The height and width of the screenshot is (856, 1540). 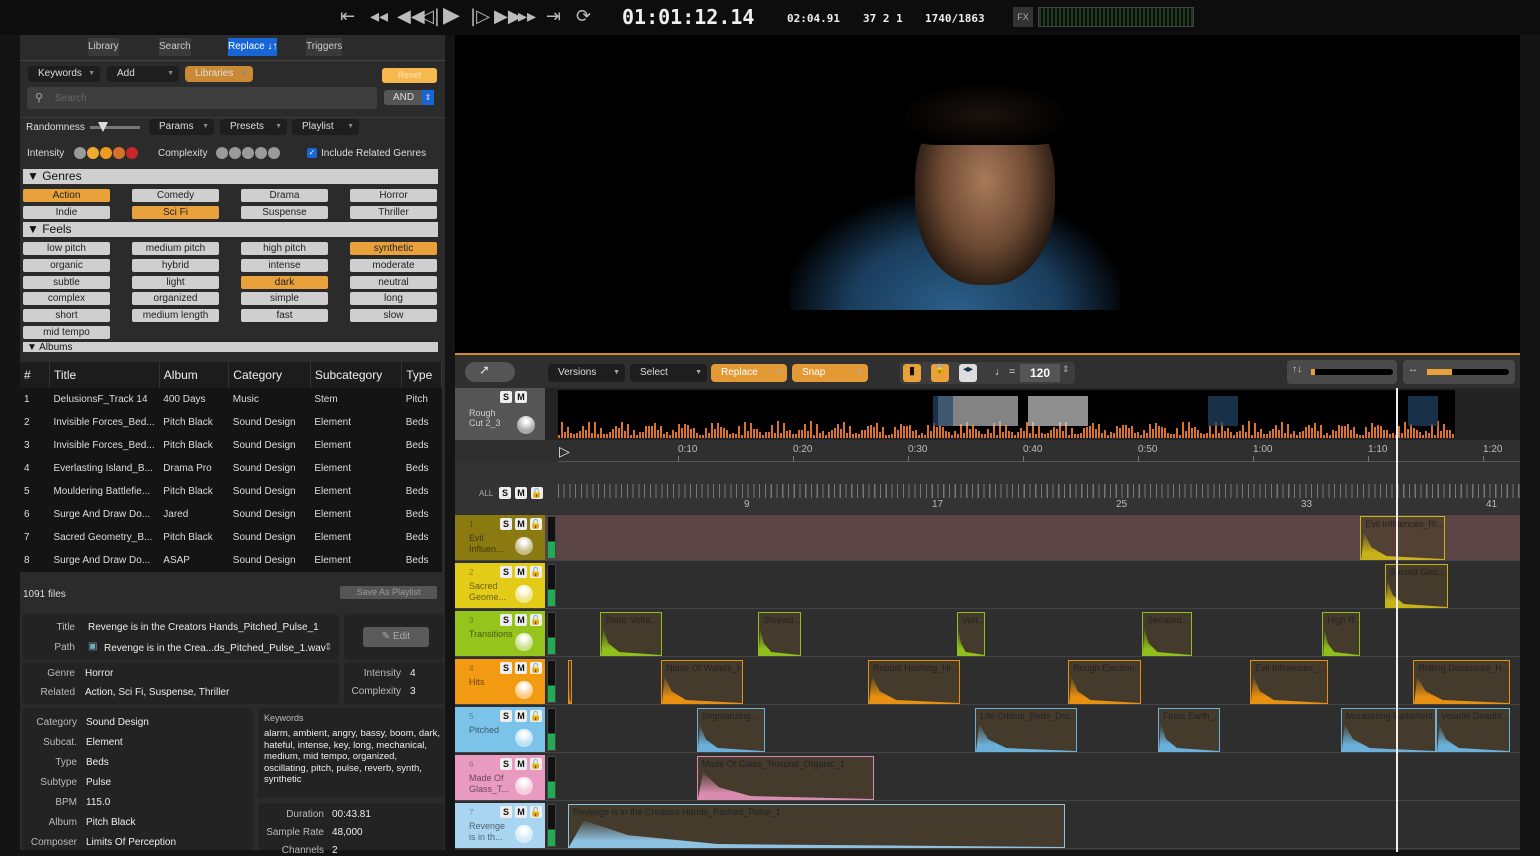 I want to click on feel-tag: short, so click(x=66, y=316).